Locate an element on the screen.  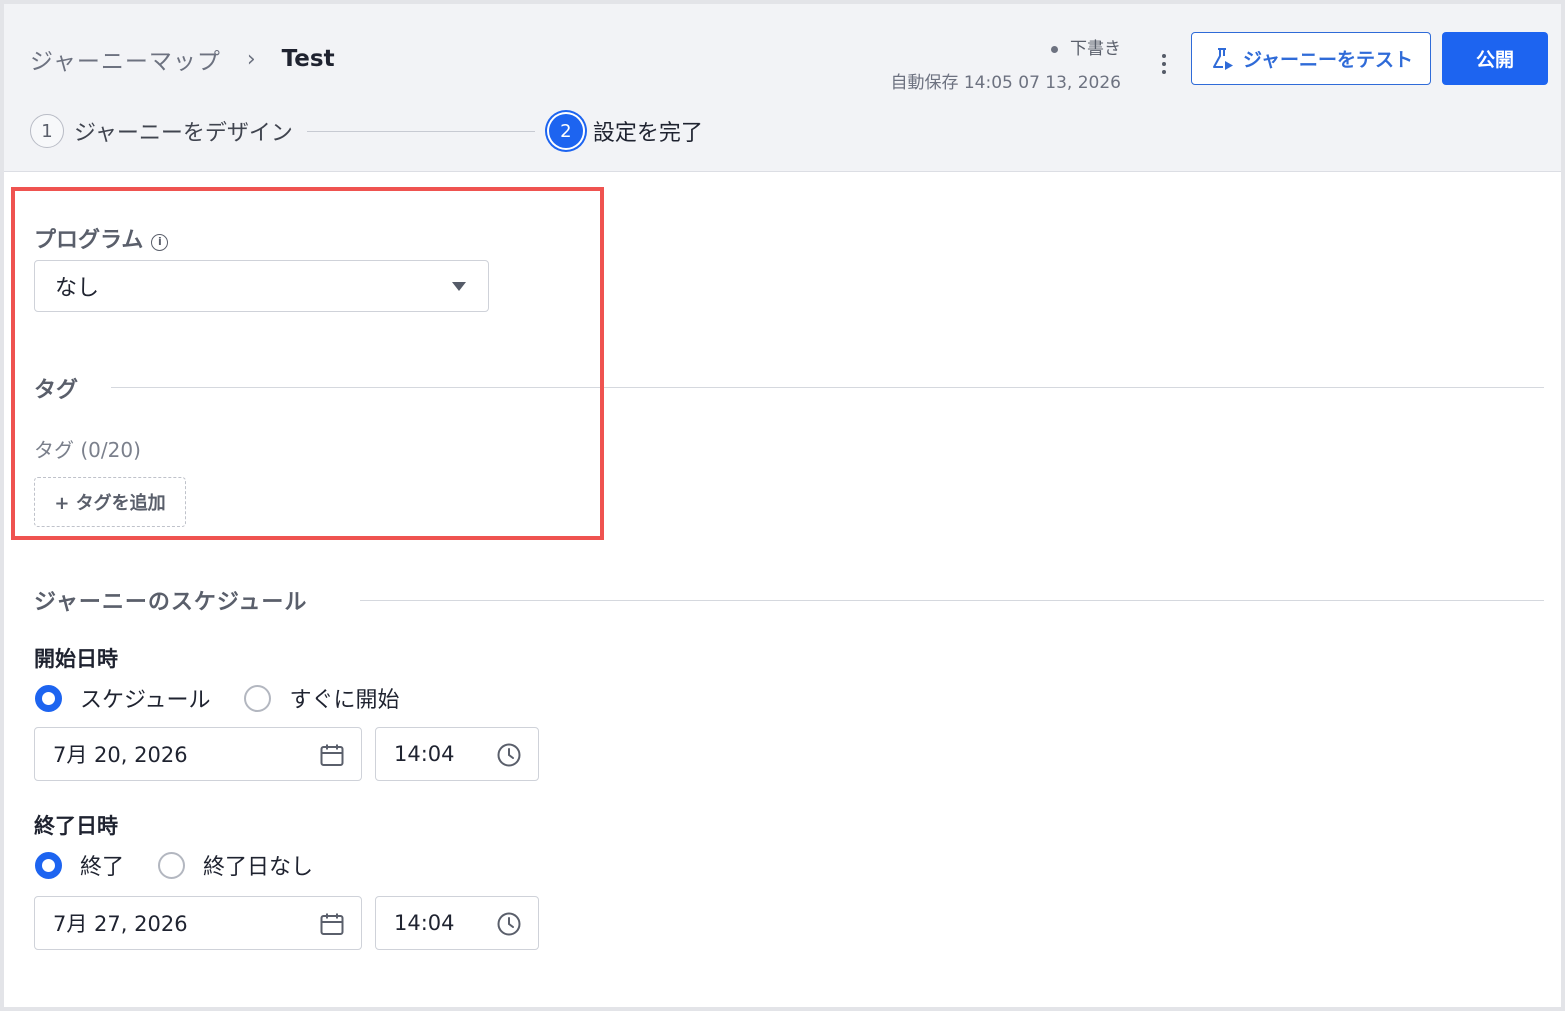
flask-icon is located at coordinates (1222, 58).